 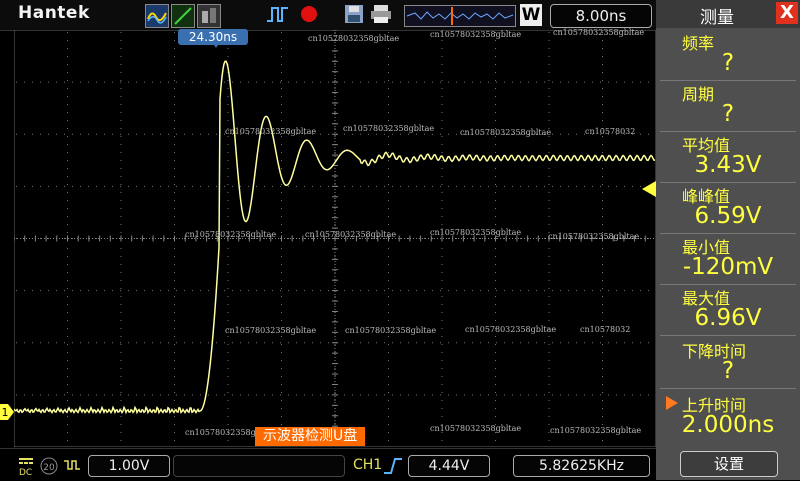 I want to click on settings-button: 设置, so click(x=729, y=464).